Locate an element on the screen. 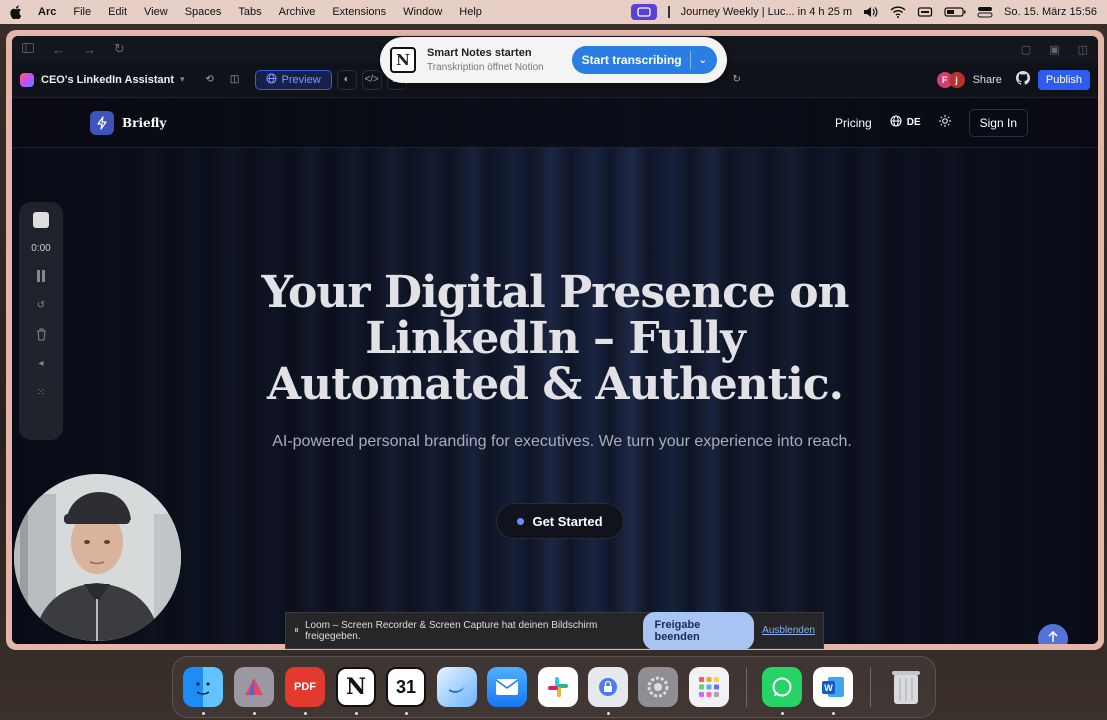  project-name: CEO's LinkedIn Assistant is located at coordinates (107, 80).